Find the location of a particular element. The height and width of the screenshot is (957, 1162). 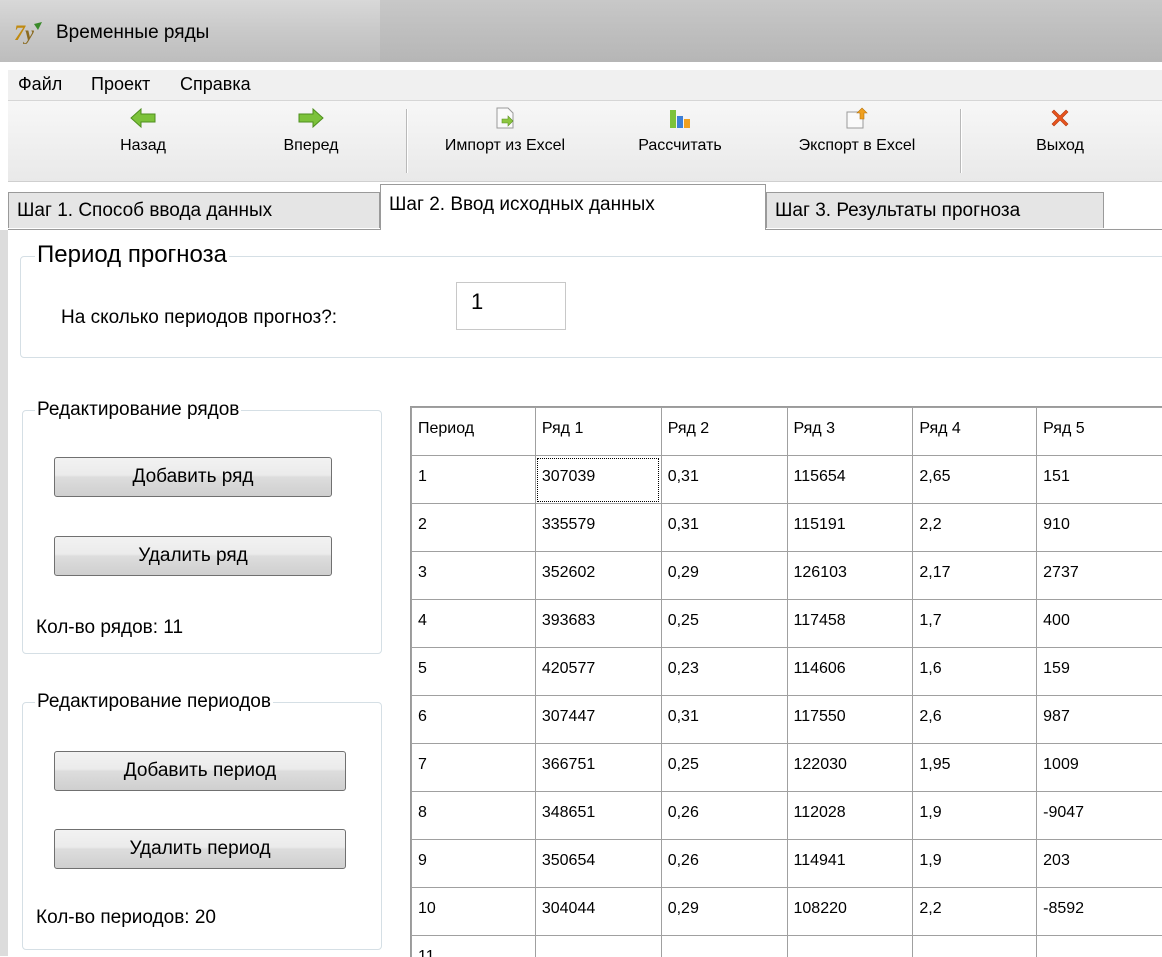

table-row: 11 is located at coordinates (787, 946).